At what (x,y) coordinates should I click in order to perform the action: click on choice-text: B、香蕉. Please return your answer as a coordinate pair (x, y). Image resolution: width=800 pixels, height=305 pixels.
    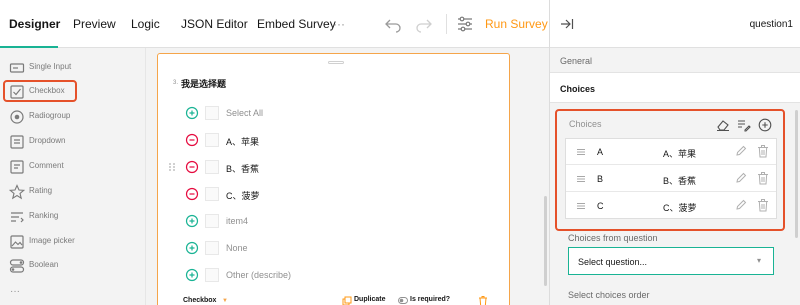
    Looking at the image, I should click on (679, 180).